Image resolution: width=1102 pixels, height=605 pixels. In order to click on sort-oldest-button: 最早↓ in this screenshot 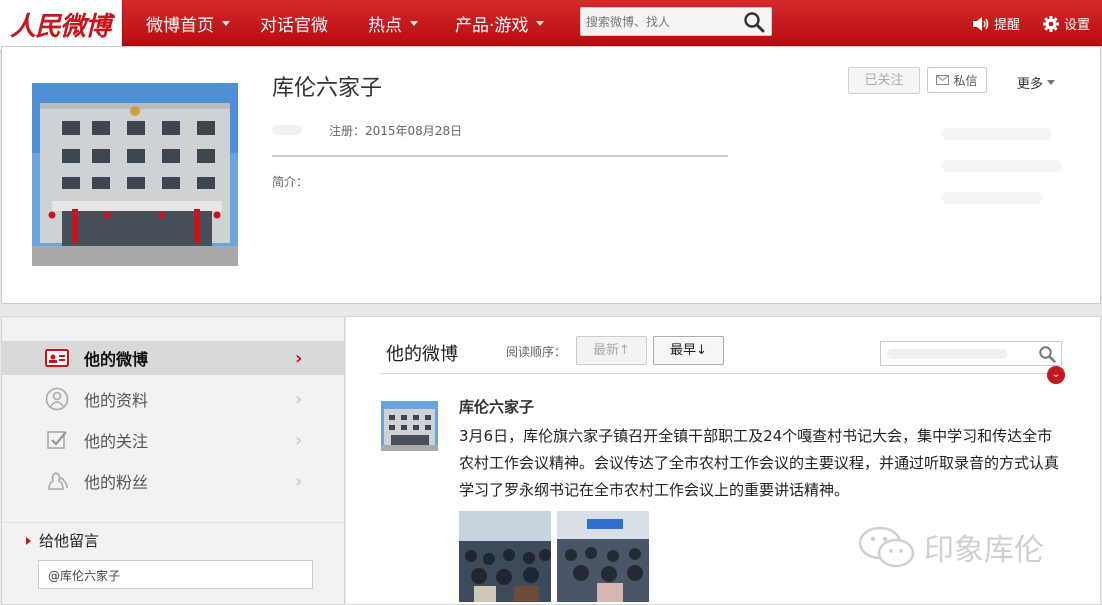, I will do `click(688, 350)`.